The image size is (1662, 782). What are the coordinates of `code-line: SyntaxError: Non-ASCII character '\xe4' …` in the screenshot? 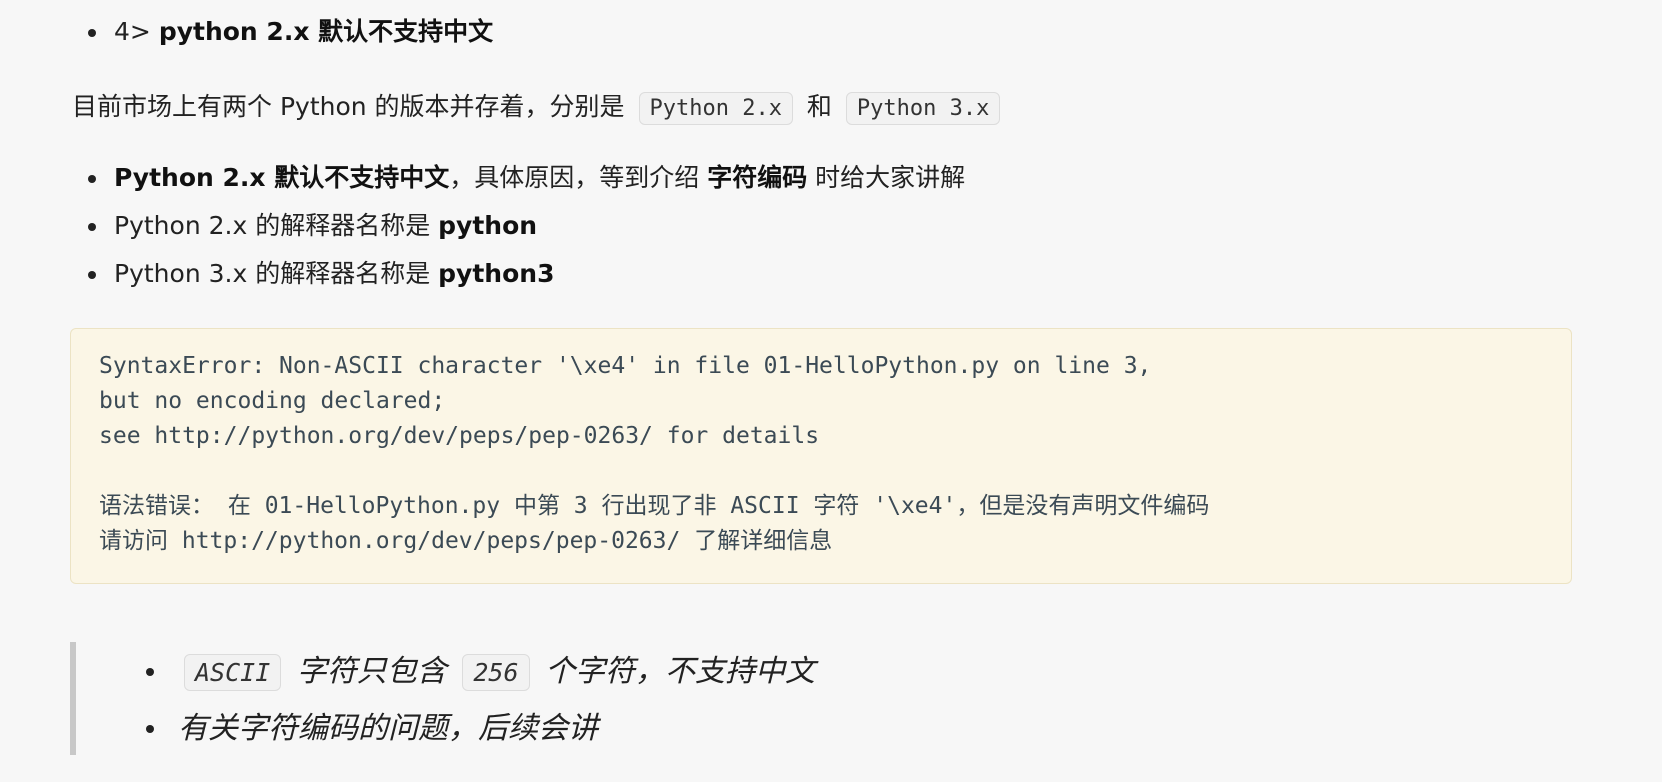 It's located at (625, 366).